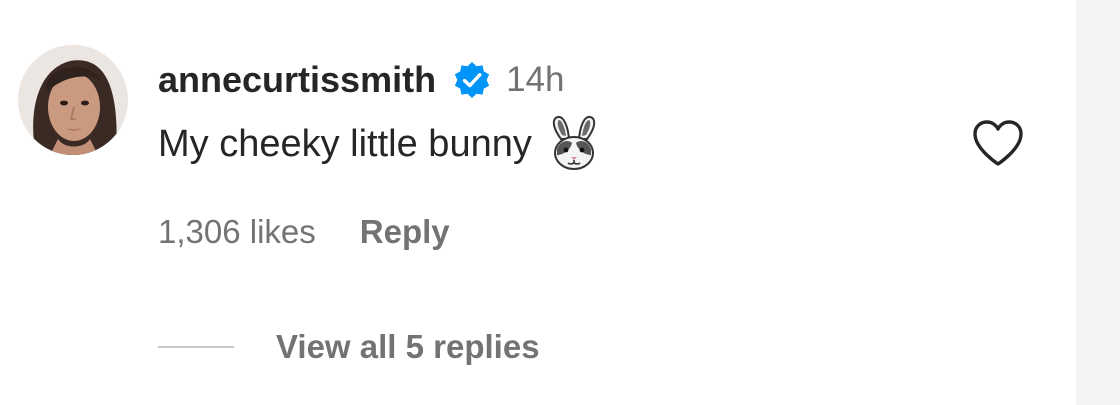  I want to click on view-replies-row: View all 5 replies, so click(349, 347).